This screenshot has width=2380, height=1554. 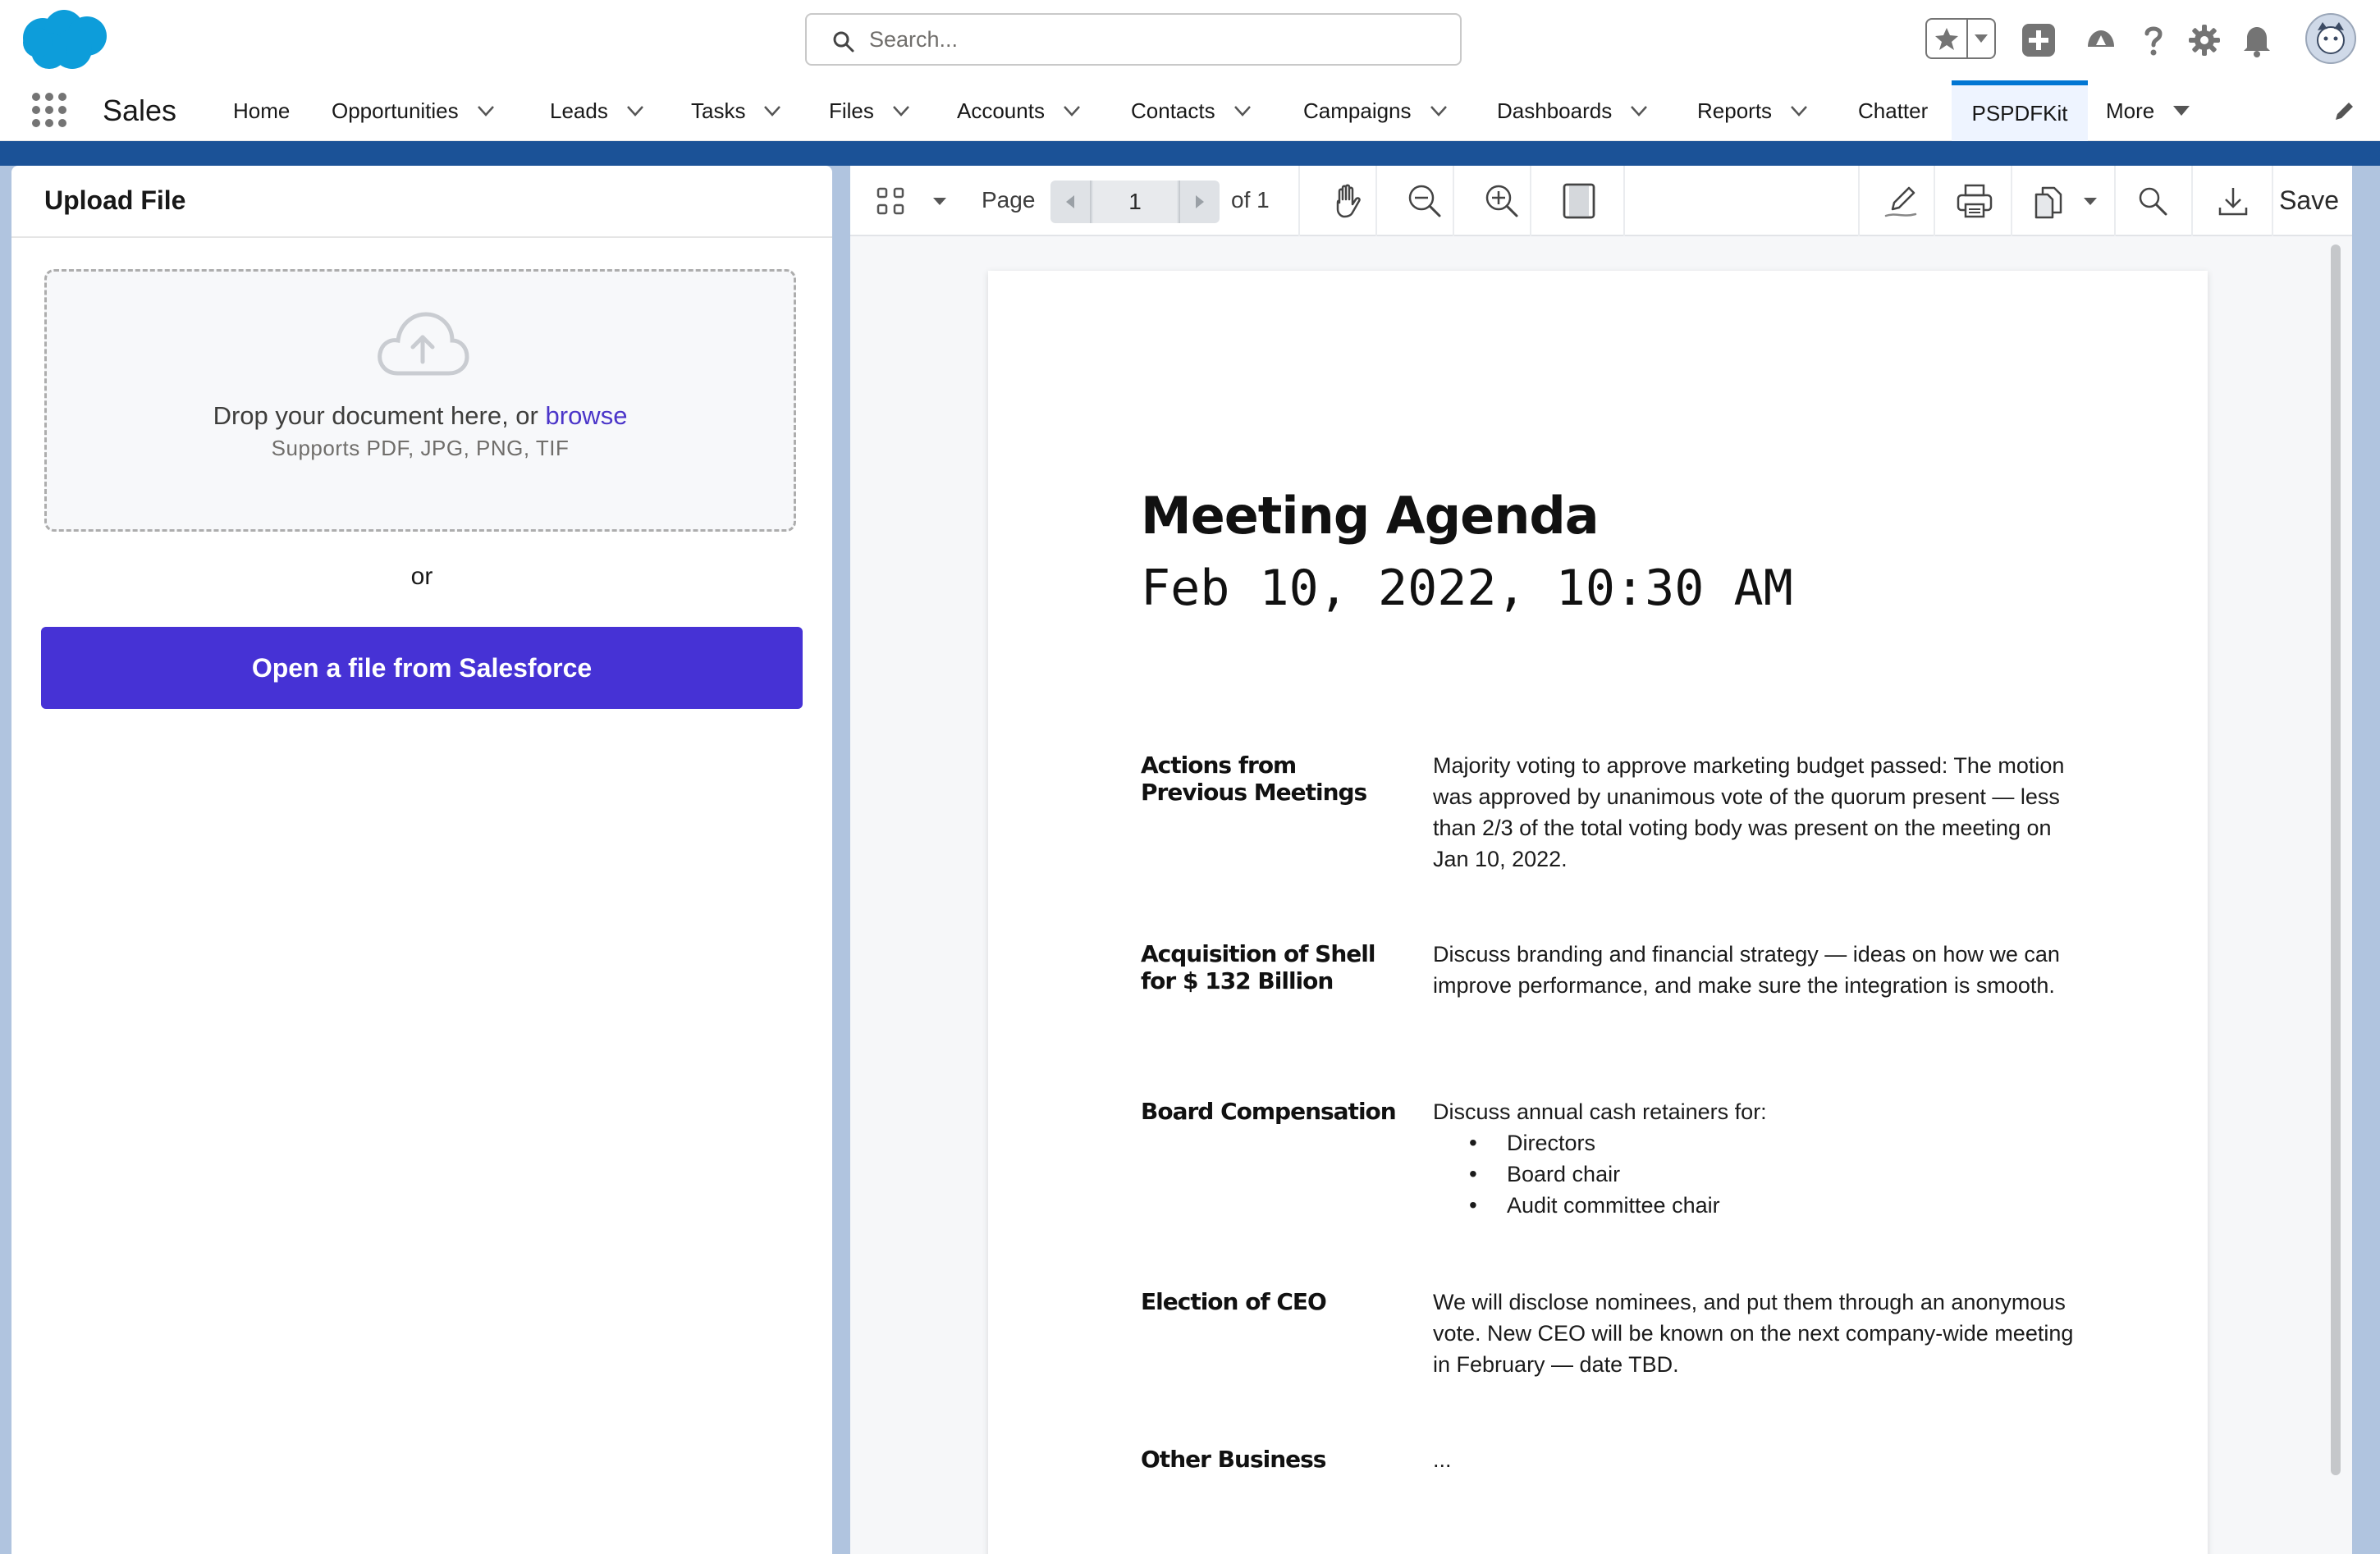 I want to click on nav-item-label: Accounts, so click(x=1001, y=111).